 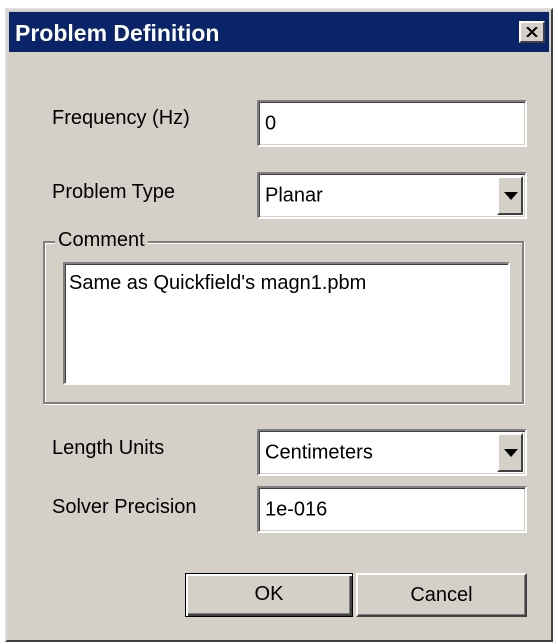 I want to click on title-bar: Problem Definition, so click(x=279, y=32).